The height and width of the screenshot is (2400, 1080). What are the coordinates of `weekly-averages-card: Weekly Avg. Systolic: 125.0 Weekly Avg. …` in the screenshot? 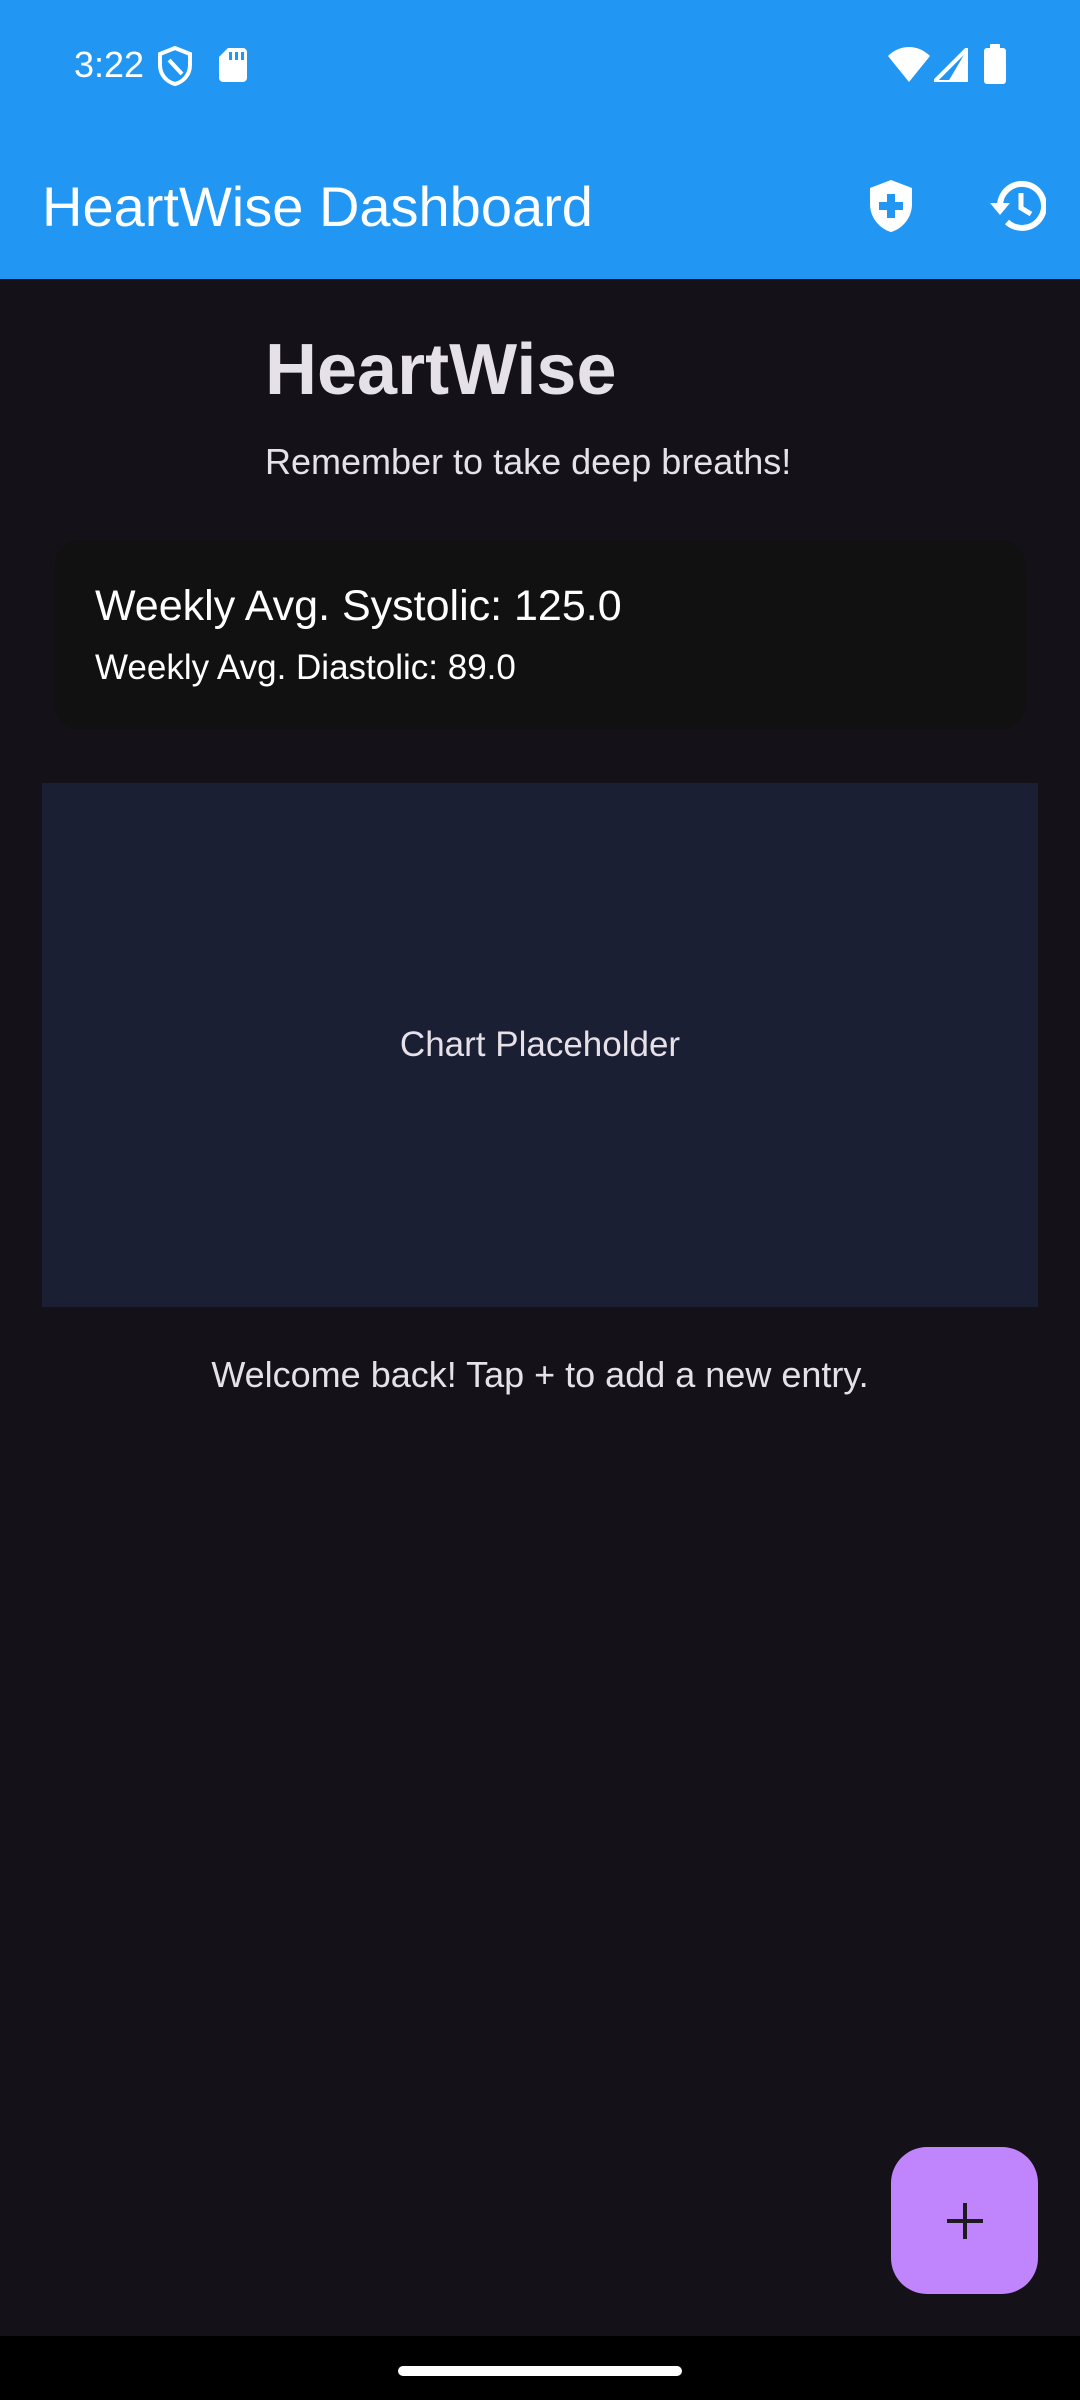 It's located at (540, 635).